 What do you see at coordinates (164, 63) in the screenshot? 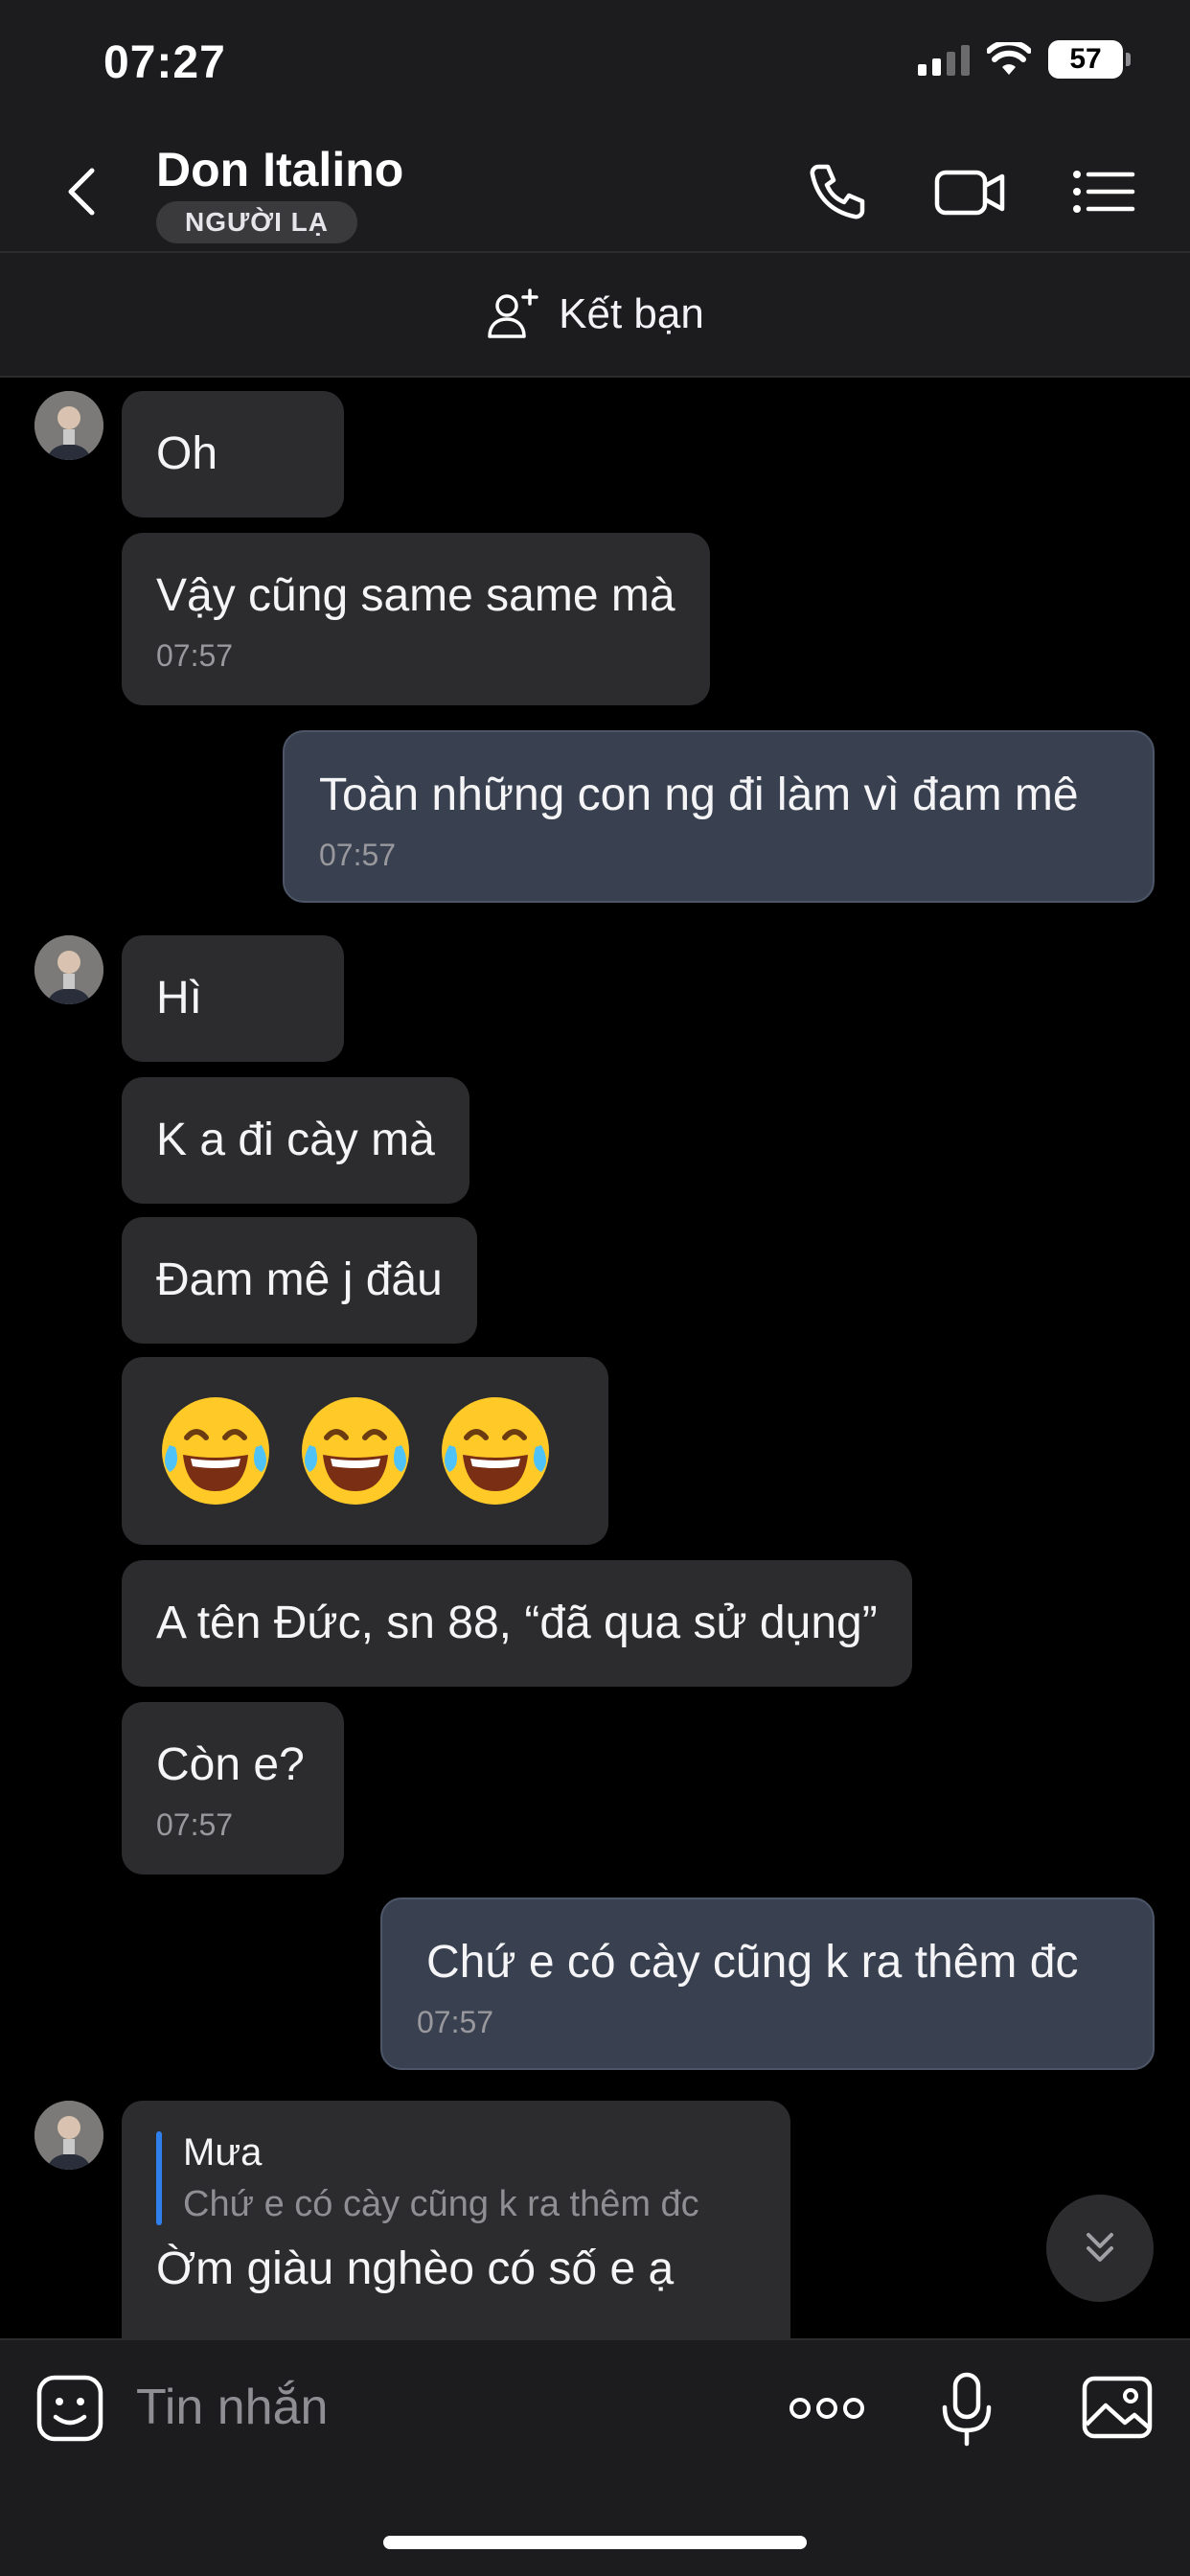
I see `status-time: 07:27` at bounding box center [164, 63].